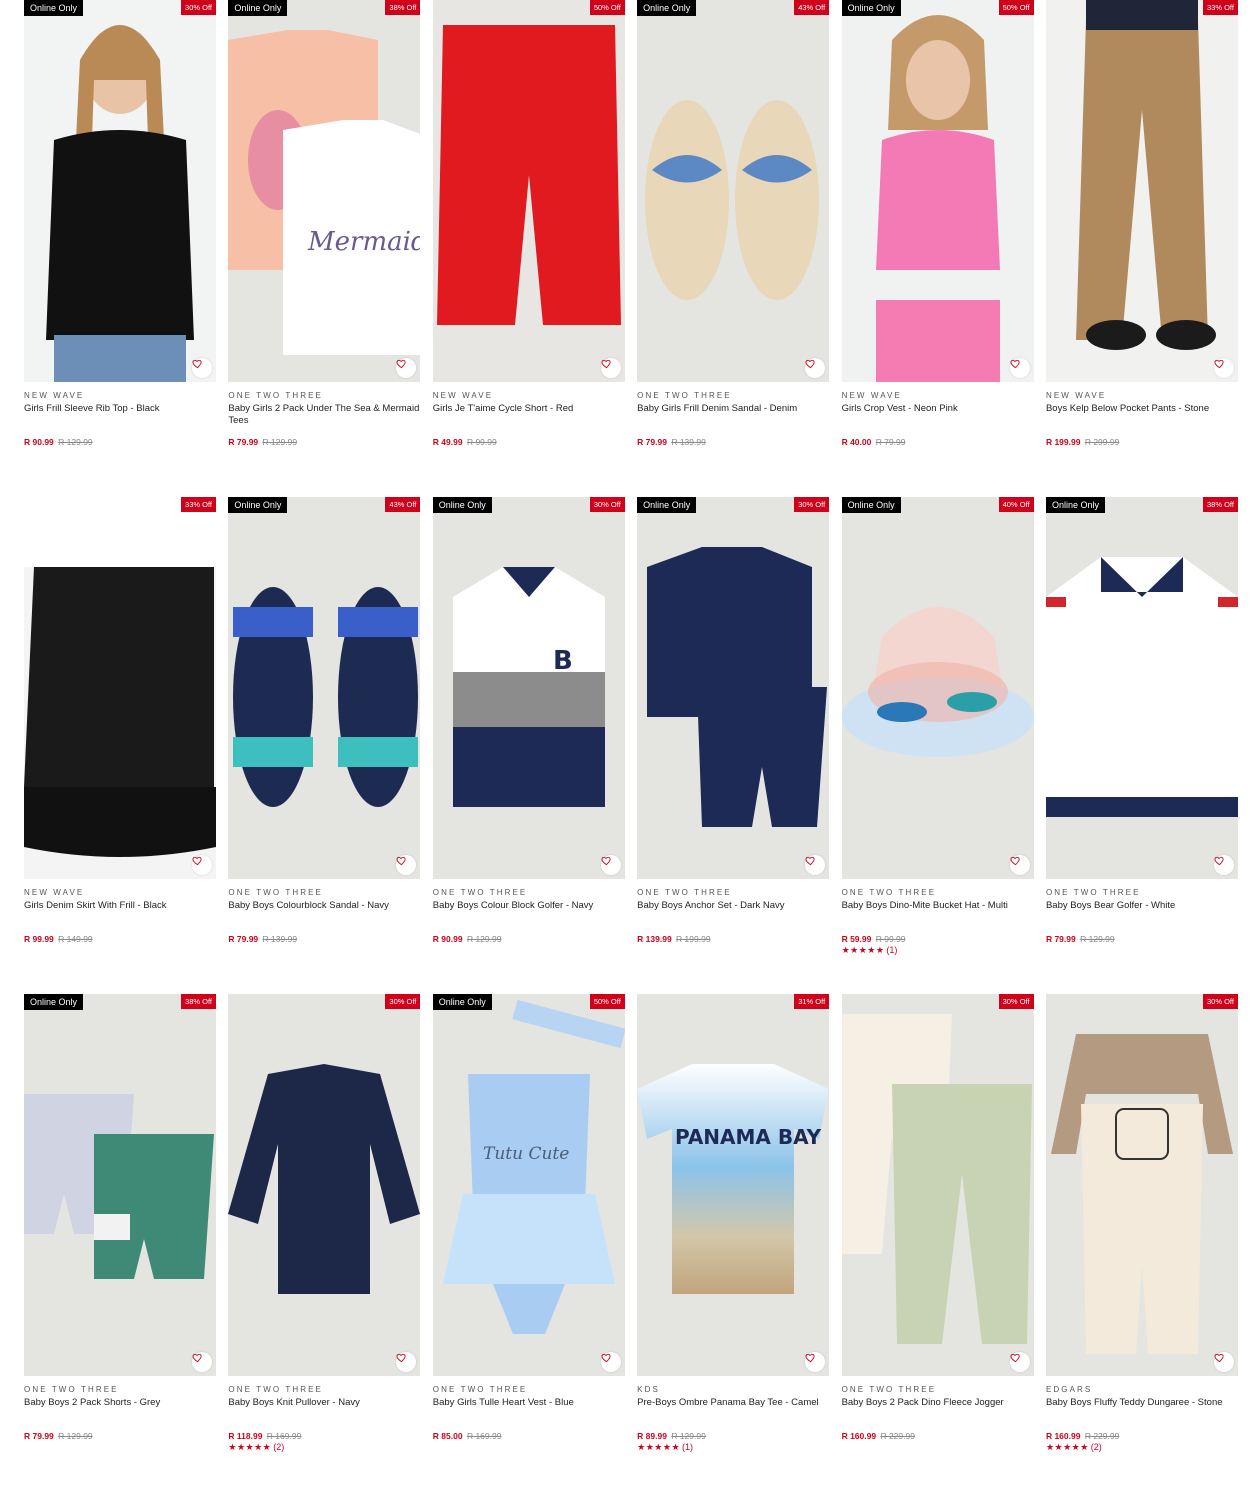 This screenshot has width=1250, height=1503. What do you see at coordinates (733, 418) in the screenshot?
I see `product-name: Baby Girls Frill Denim Sandal - Denim` at bounding box center [733, 418].